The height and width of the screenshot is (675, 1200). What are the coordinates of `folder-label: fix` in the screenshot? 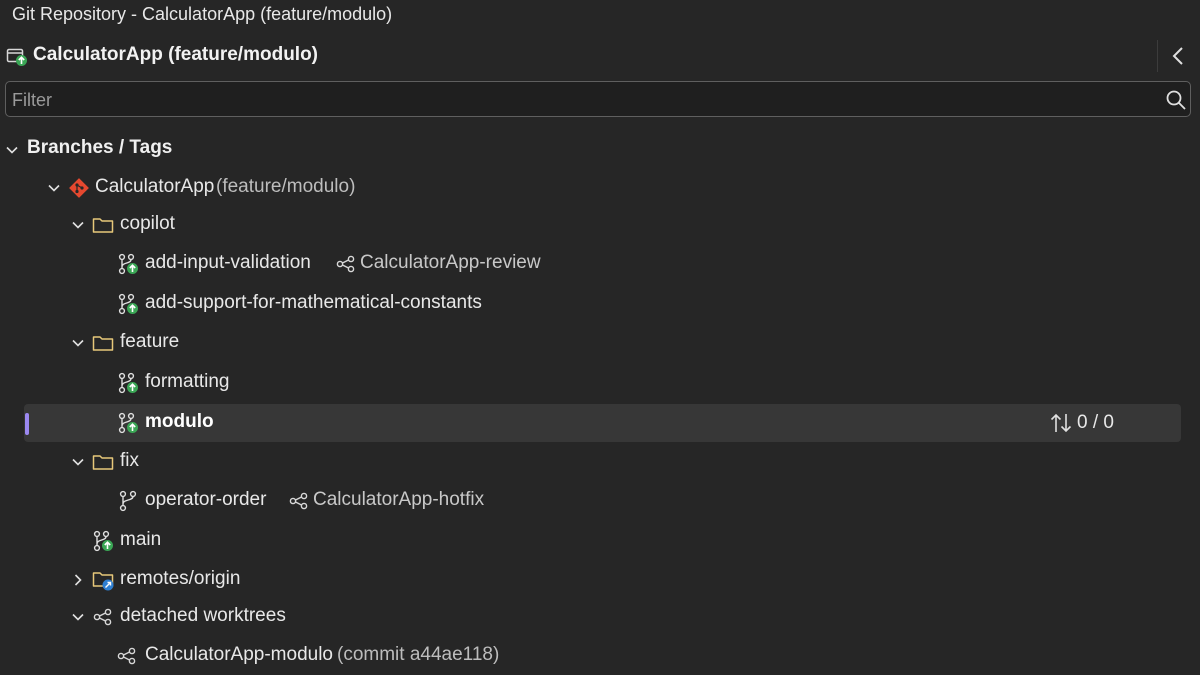 It's located at (129, 460).